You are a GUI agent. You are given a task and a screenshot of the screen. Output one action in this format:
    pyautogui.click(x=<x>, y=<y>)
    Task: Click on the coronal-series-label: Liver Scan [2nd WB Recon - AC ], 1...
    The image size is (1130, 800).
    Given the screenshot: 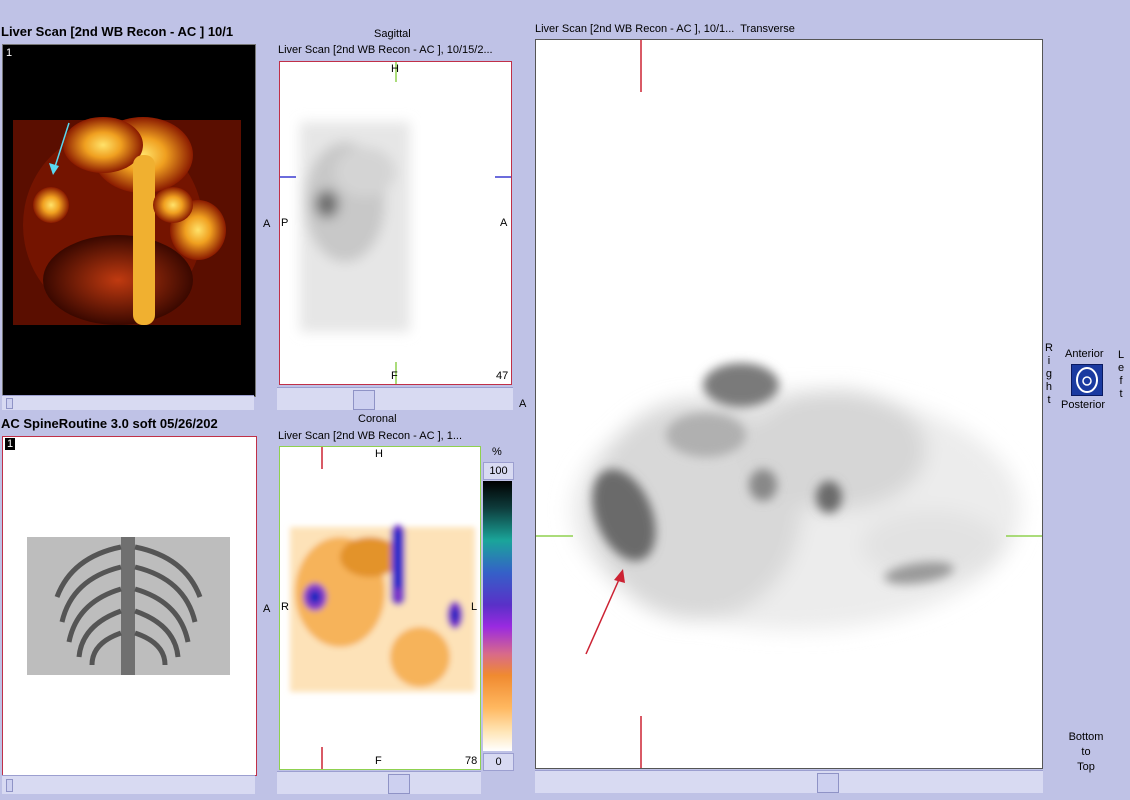 What is the action you would take?
    pyautogui.click(x=370, y=436)
    